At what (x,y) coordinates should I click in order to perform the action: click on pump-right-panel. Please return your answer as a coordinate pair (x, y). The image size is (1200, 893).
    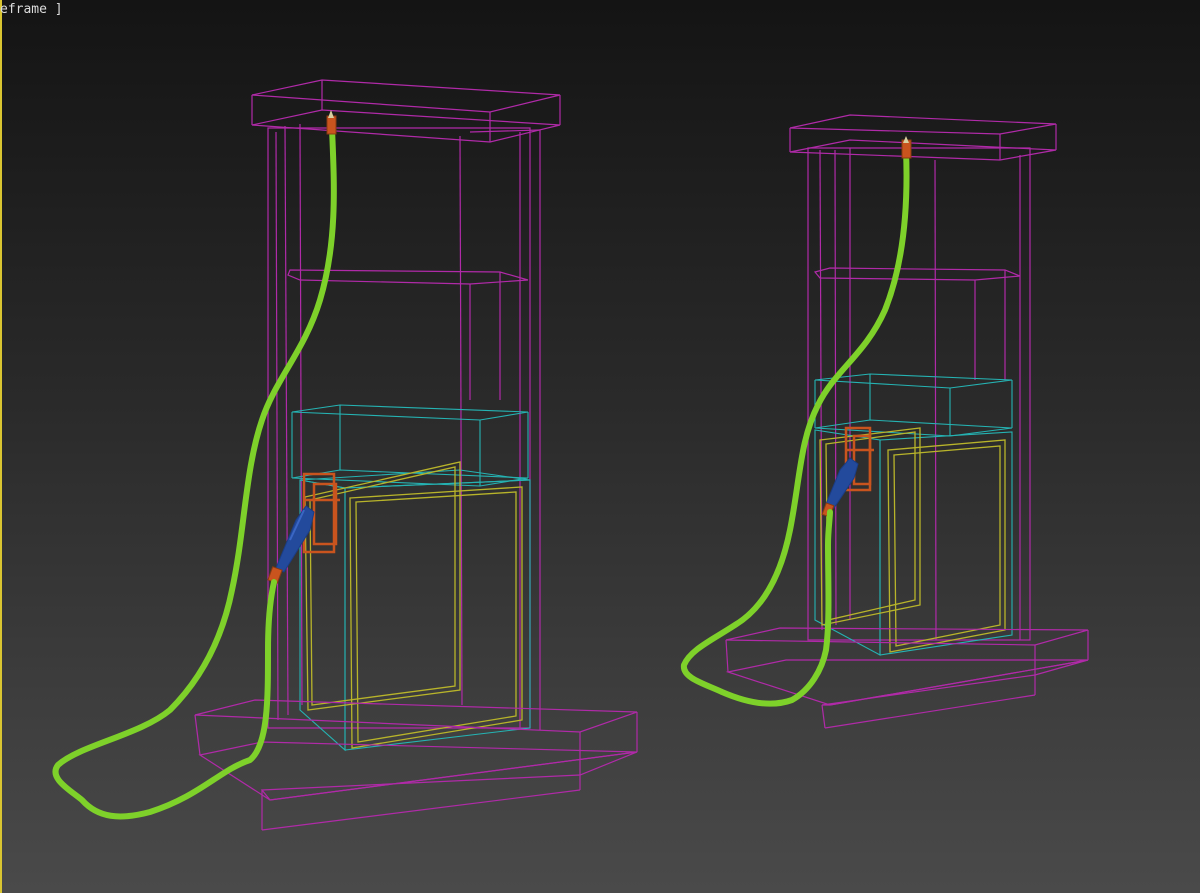
    Looking at the image, I should click on (913, 514).